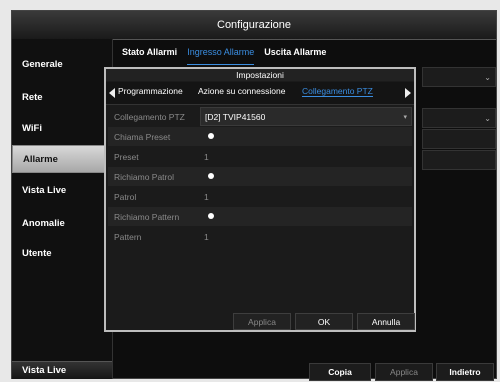 This screenshot has width=500, height=382. What do you see at coordinates (408, 93) in the screenshot?
I see `tab-scroll-right-icon` at bounding box center [408, 93].